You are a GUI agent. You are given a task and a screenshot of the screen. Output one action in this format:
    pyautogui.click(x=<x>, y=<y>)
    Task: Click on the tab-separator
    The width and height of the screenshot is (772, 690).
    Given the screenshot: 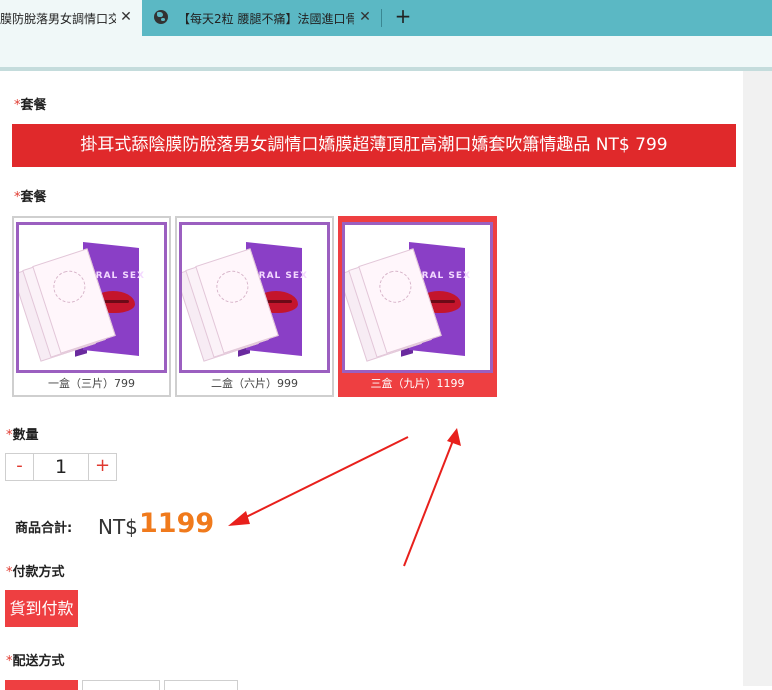 What is the action you would take?
    pyautogui.click(x=381, y=18)
    